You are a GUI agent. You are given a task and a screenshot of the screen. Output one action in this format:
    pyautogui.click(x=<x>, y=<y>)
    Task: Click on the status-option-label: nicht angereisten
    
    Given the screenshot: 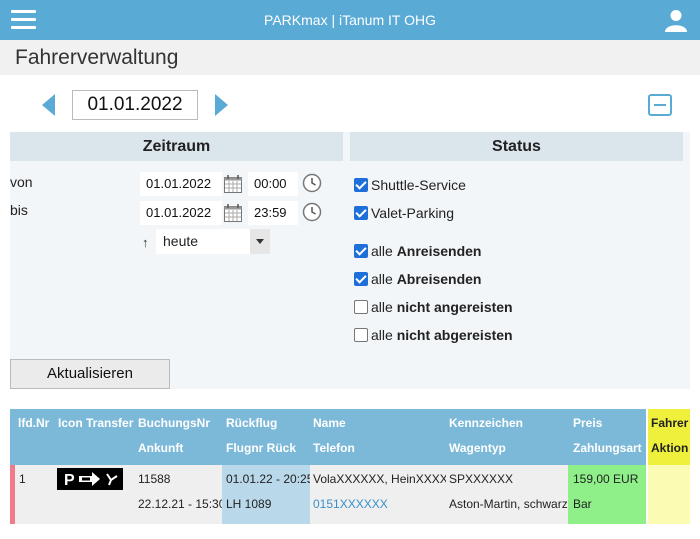 What is the action you would take?
    pyautogui.click(x=454, y=307)
    